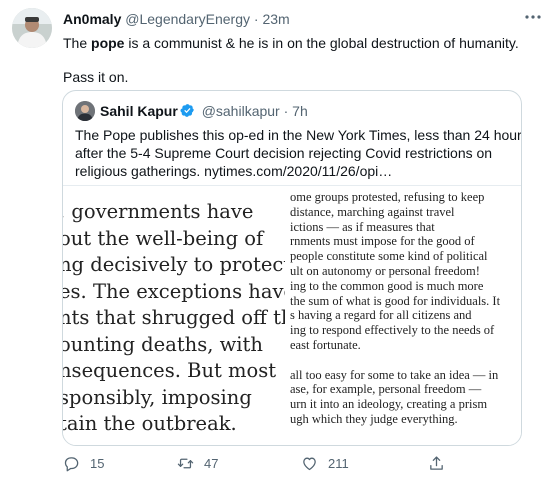 This screenshot has width=549, height=479. What do you see at coordinates (533, 17) in the screenshot?
I see `more-dots-icon` at bounding box center [533, 17].